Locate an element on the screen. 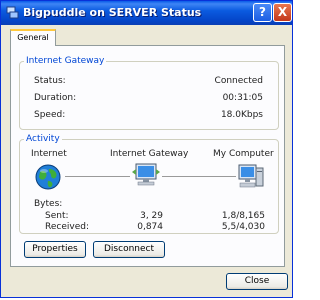  close-window-button: X is located at coordinates (282, 12).